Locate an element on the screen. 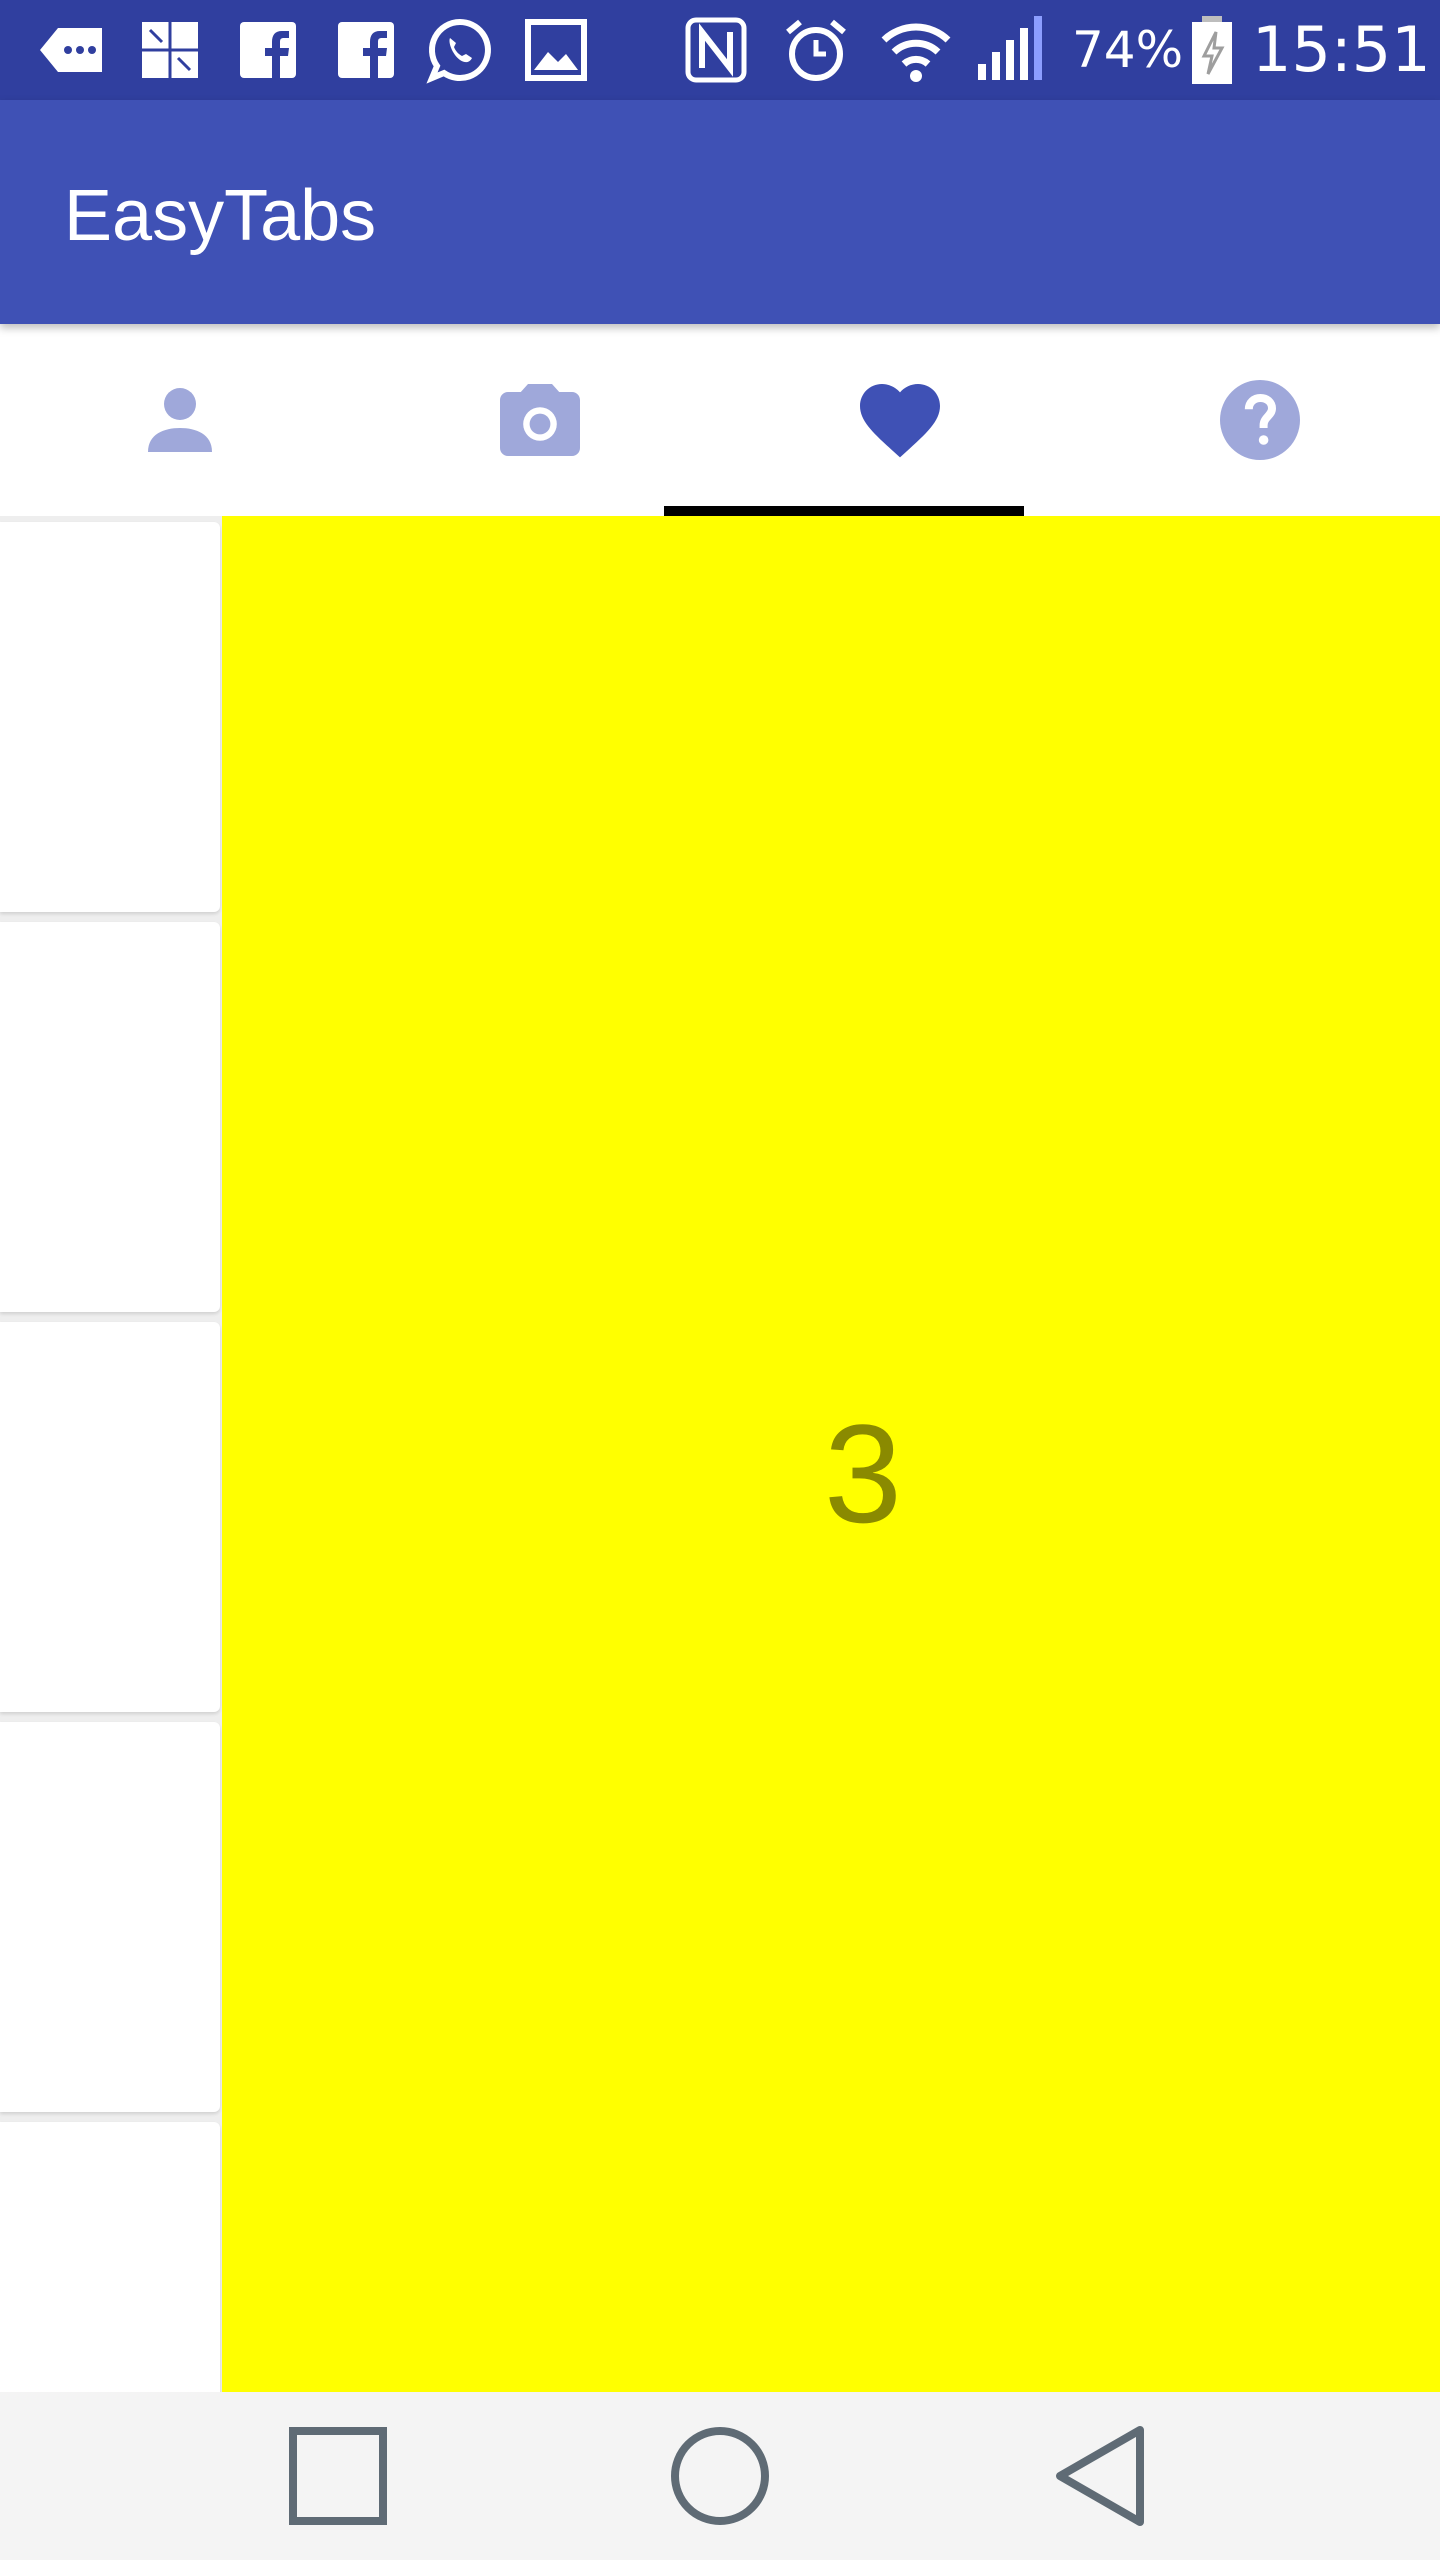  signal-icon is located at coordinates (1010, 48).